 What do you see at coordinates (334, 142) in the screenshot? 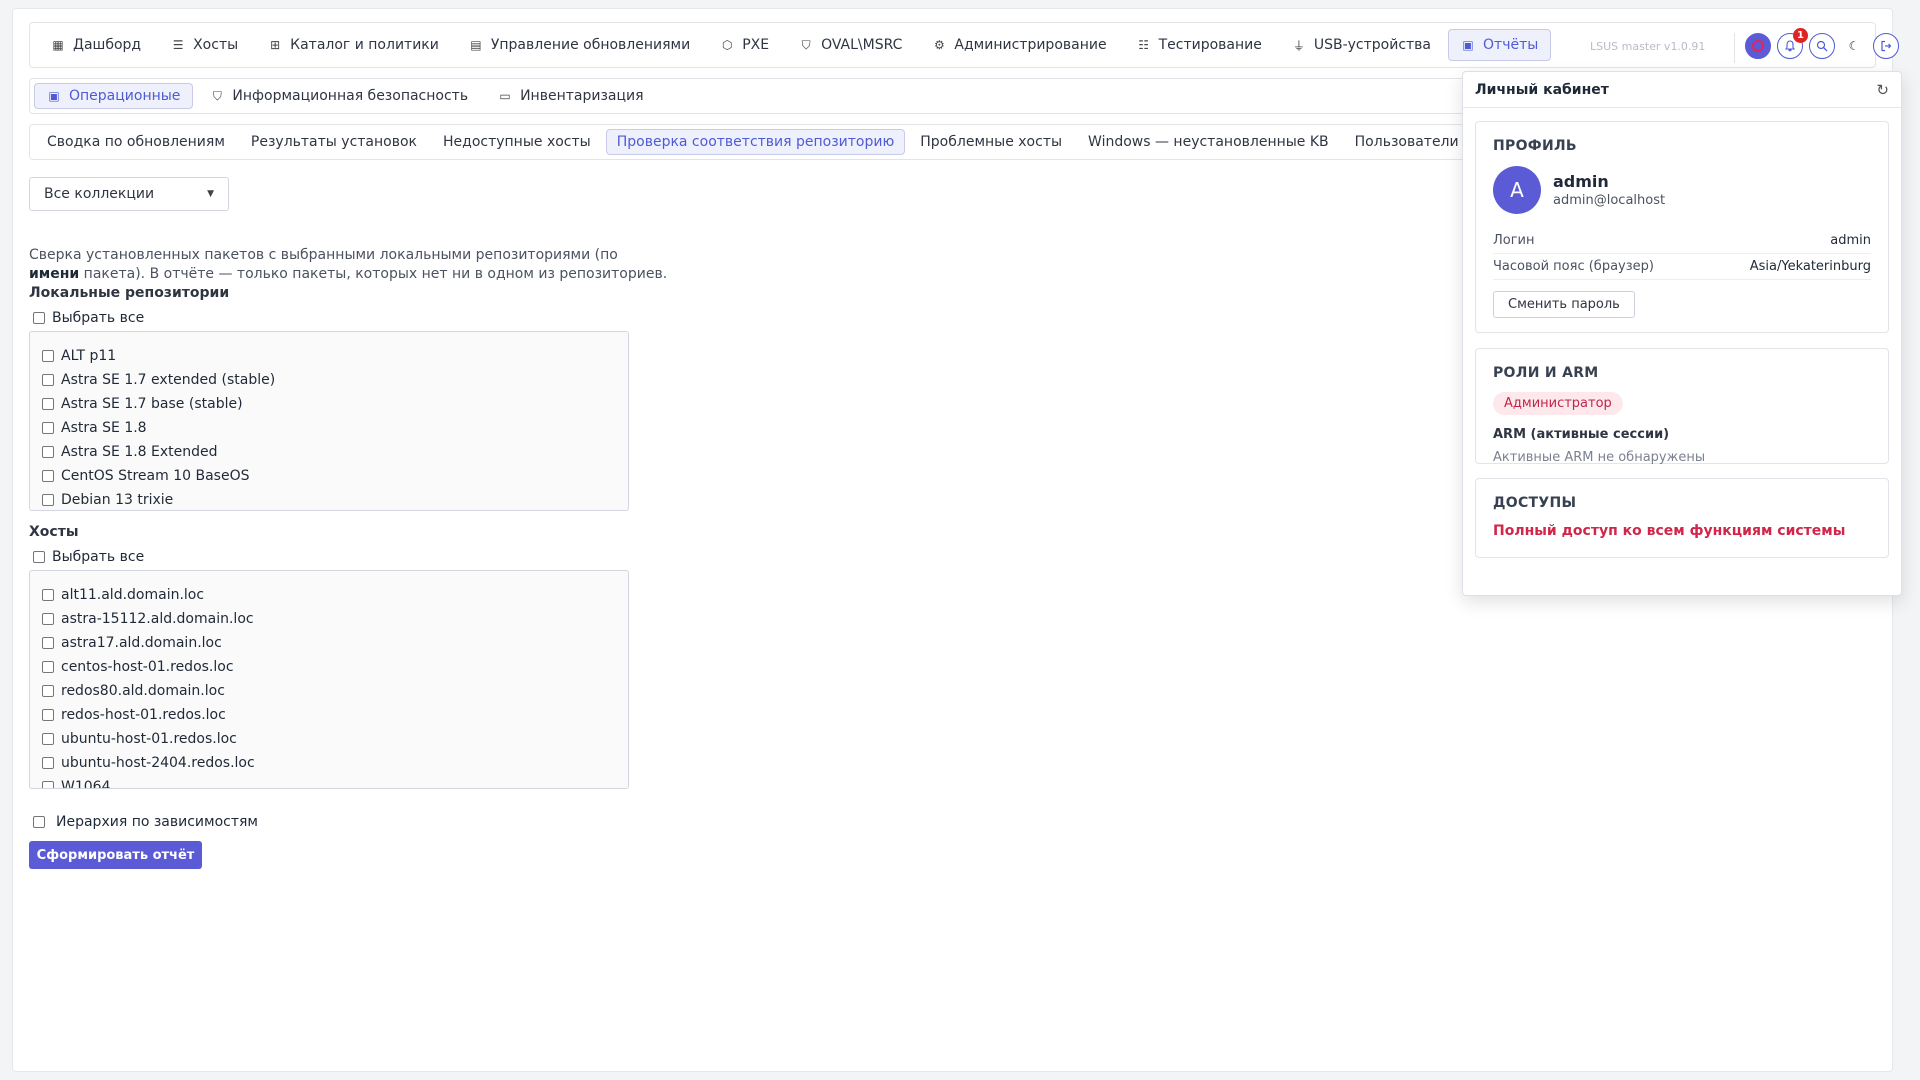
I see `tab-install-results: Результаты установок` at bounding box center [334, 142].